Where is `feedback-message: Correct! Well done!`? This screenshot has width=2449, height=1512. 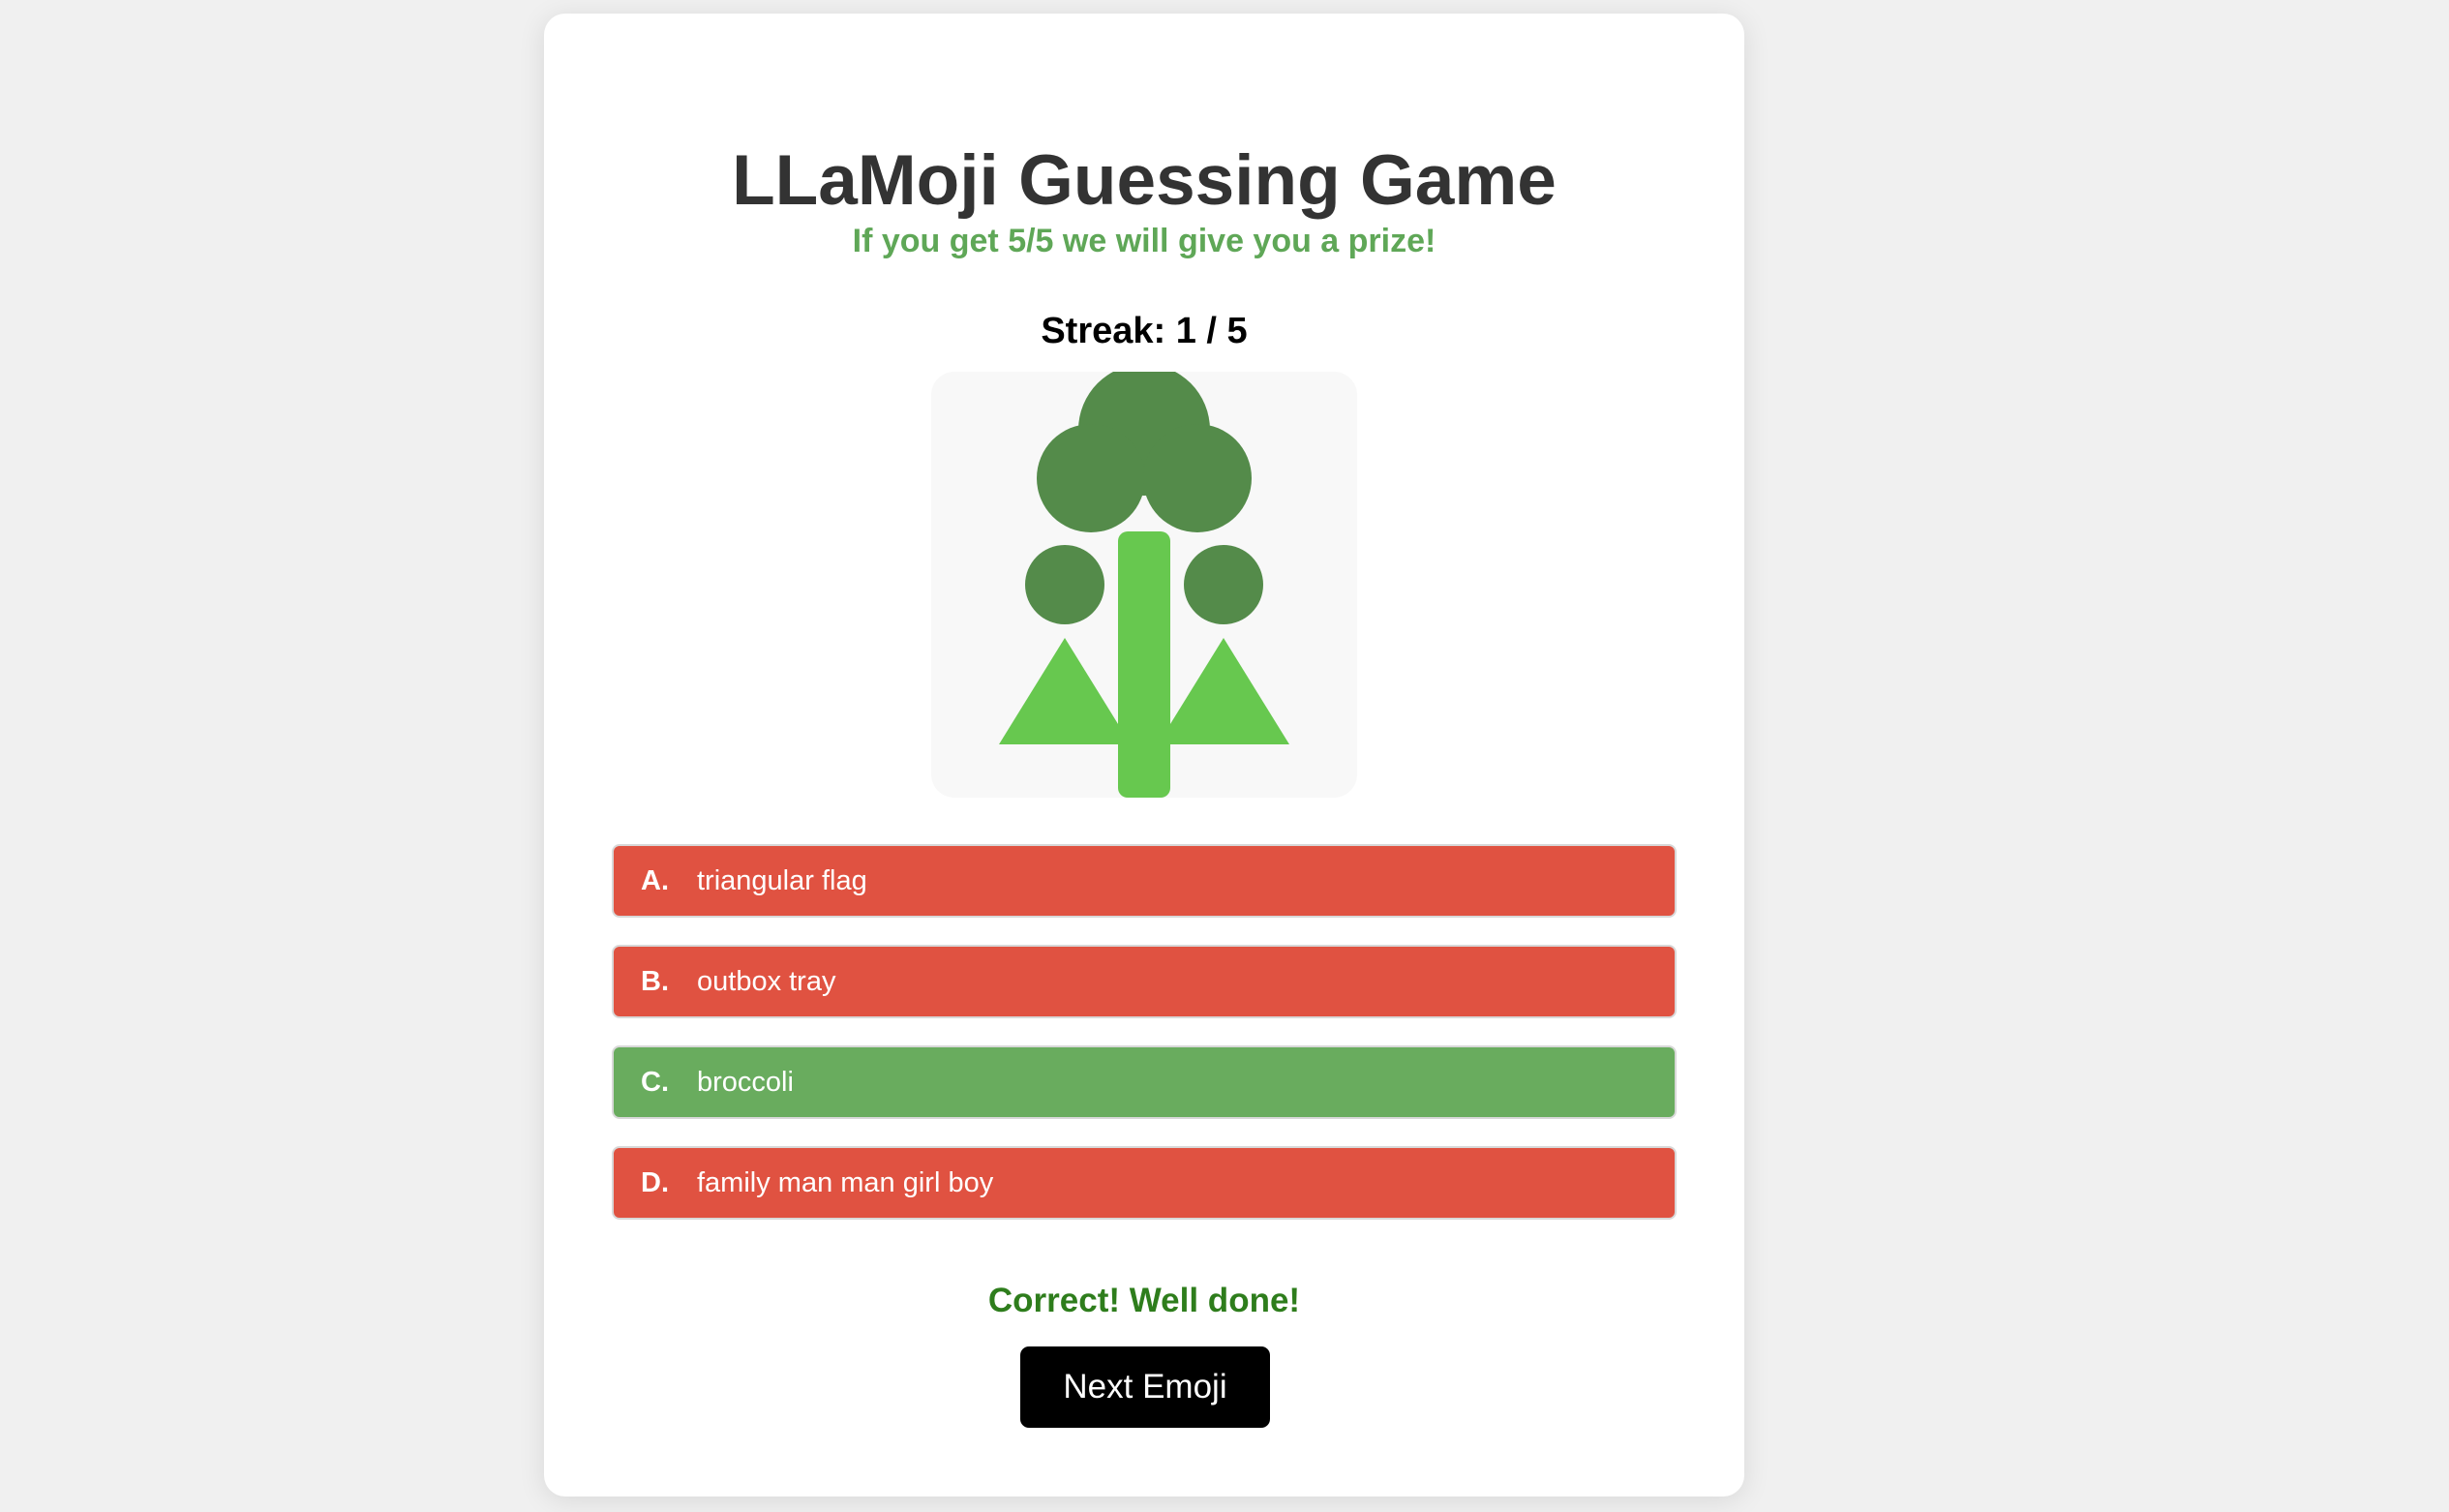 feedback-message: Correct! Well done! is located at coordinates (1144, 1300).